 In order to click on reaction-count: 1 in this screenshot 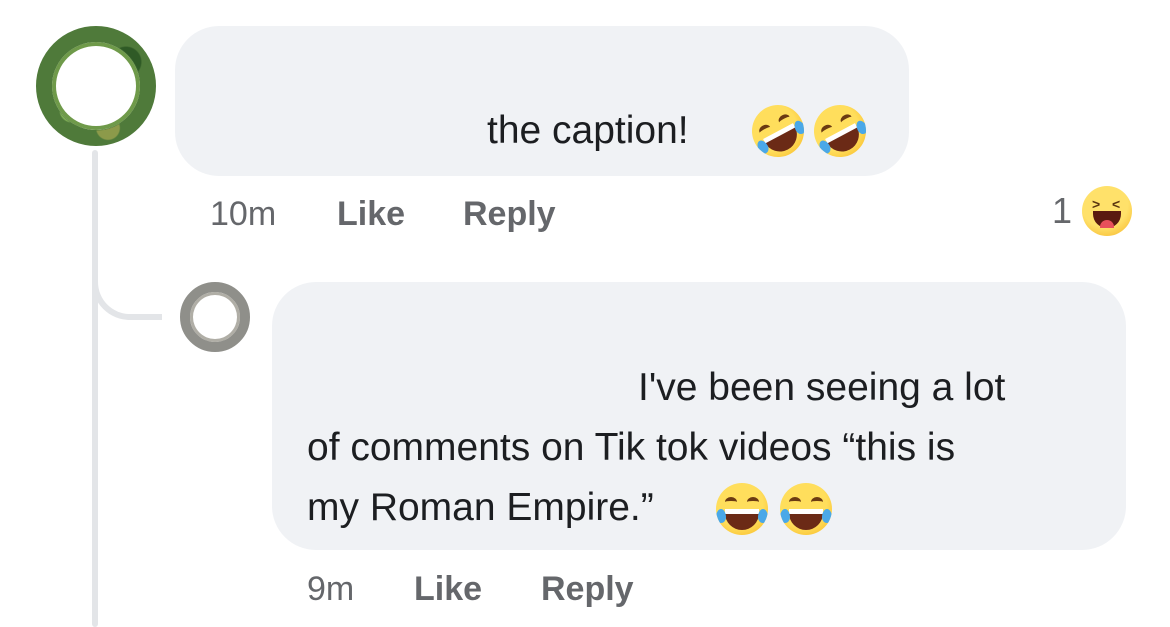, I will do `click(1062, 210)`.